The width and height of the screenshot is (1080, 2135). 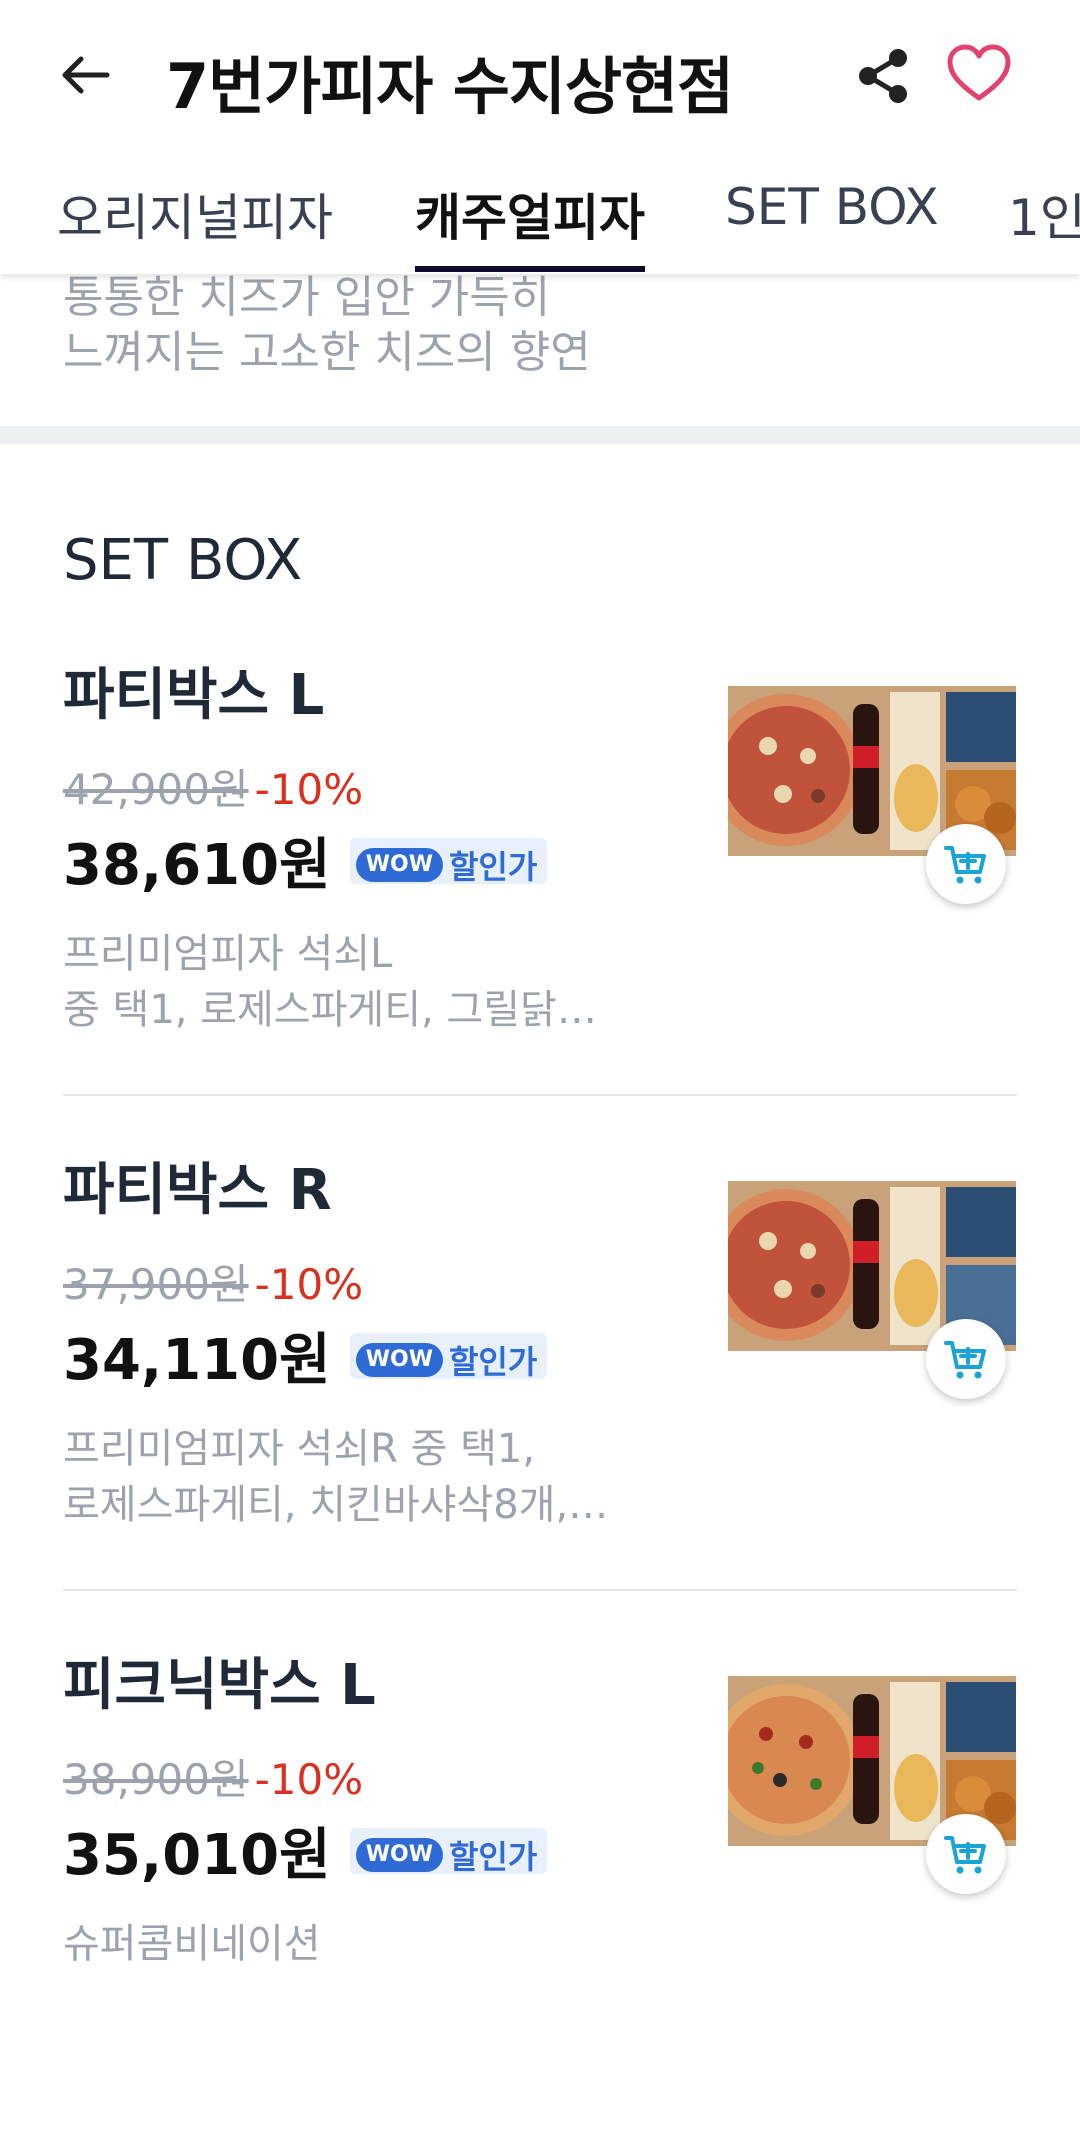 I want to click on category-tabs: 오리지널피자 캐주얼피자 SET BOX 1인, so click(x=540, y=212).